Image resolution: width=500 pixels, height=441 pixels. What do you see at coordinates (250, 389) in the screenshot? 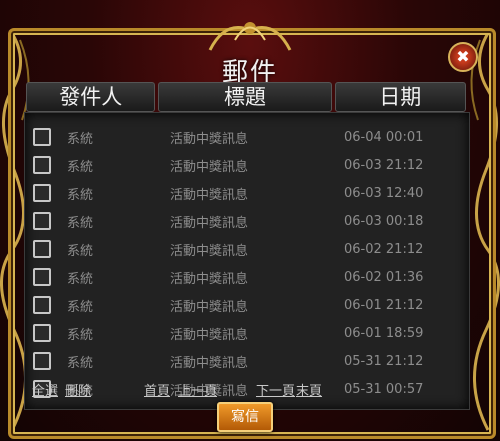
I see `pager: 全選 刪除 首頁 上一頁 下一頁 末頁` at bounding box center [250, 389].